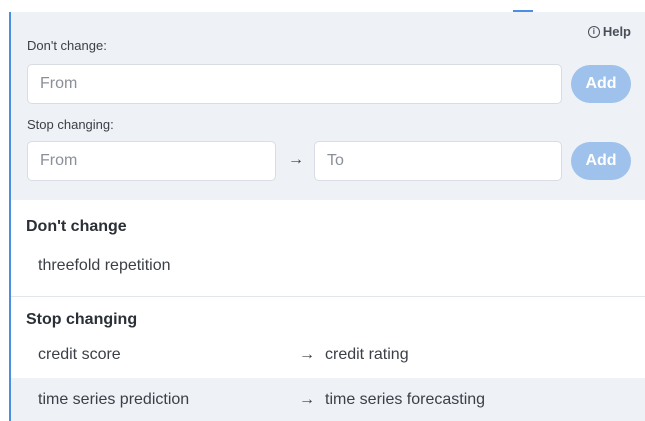 The width and height of the screenshot is (645, 421). What do you see at coordinates (328, 296) in the screenshot?
I see `section-divider` at bounding box center [328, 296].